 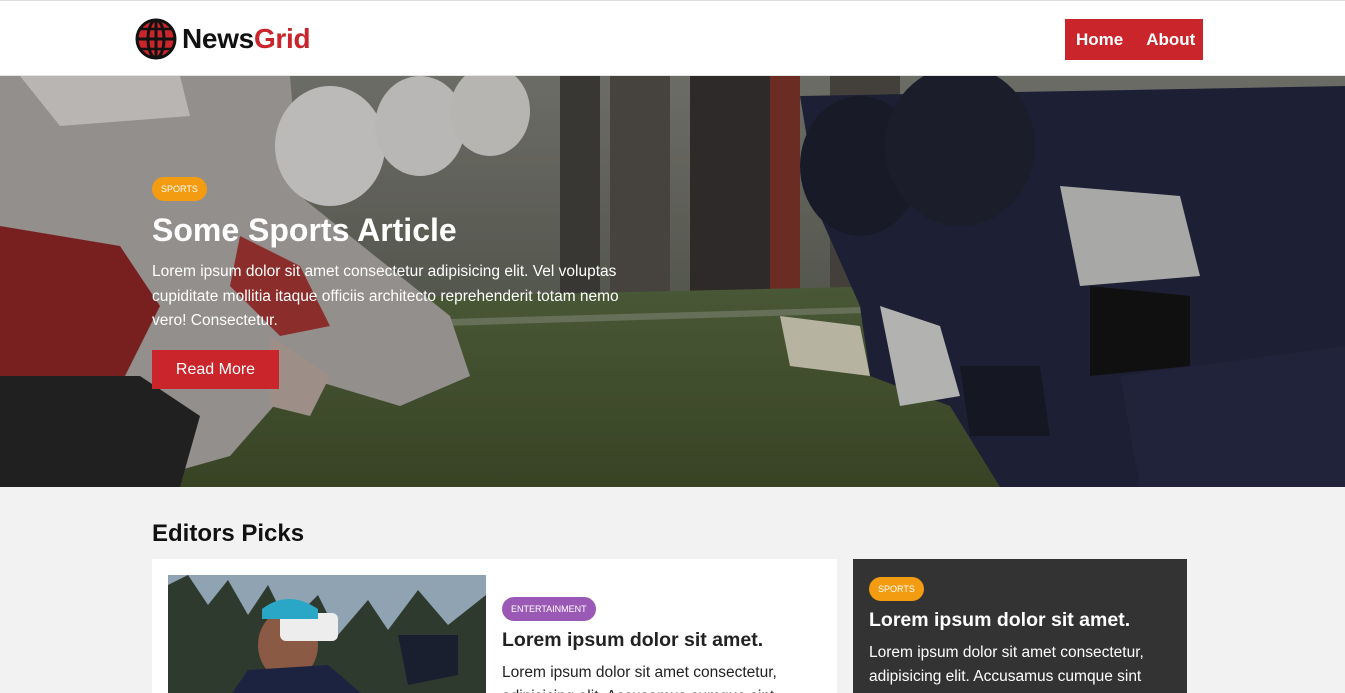 What do you see at coordinates (282, 38) in the screenshot?
I see `logo-grid: Grid` at bounding box center [282, 38].